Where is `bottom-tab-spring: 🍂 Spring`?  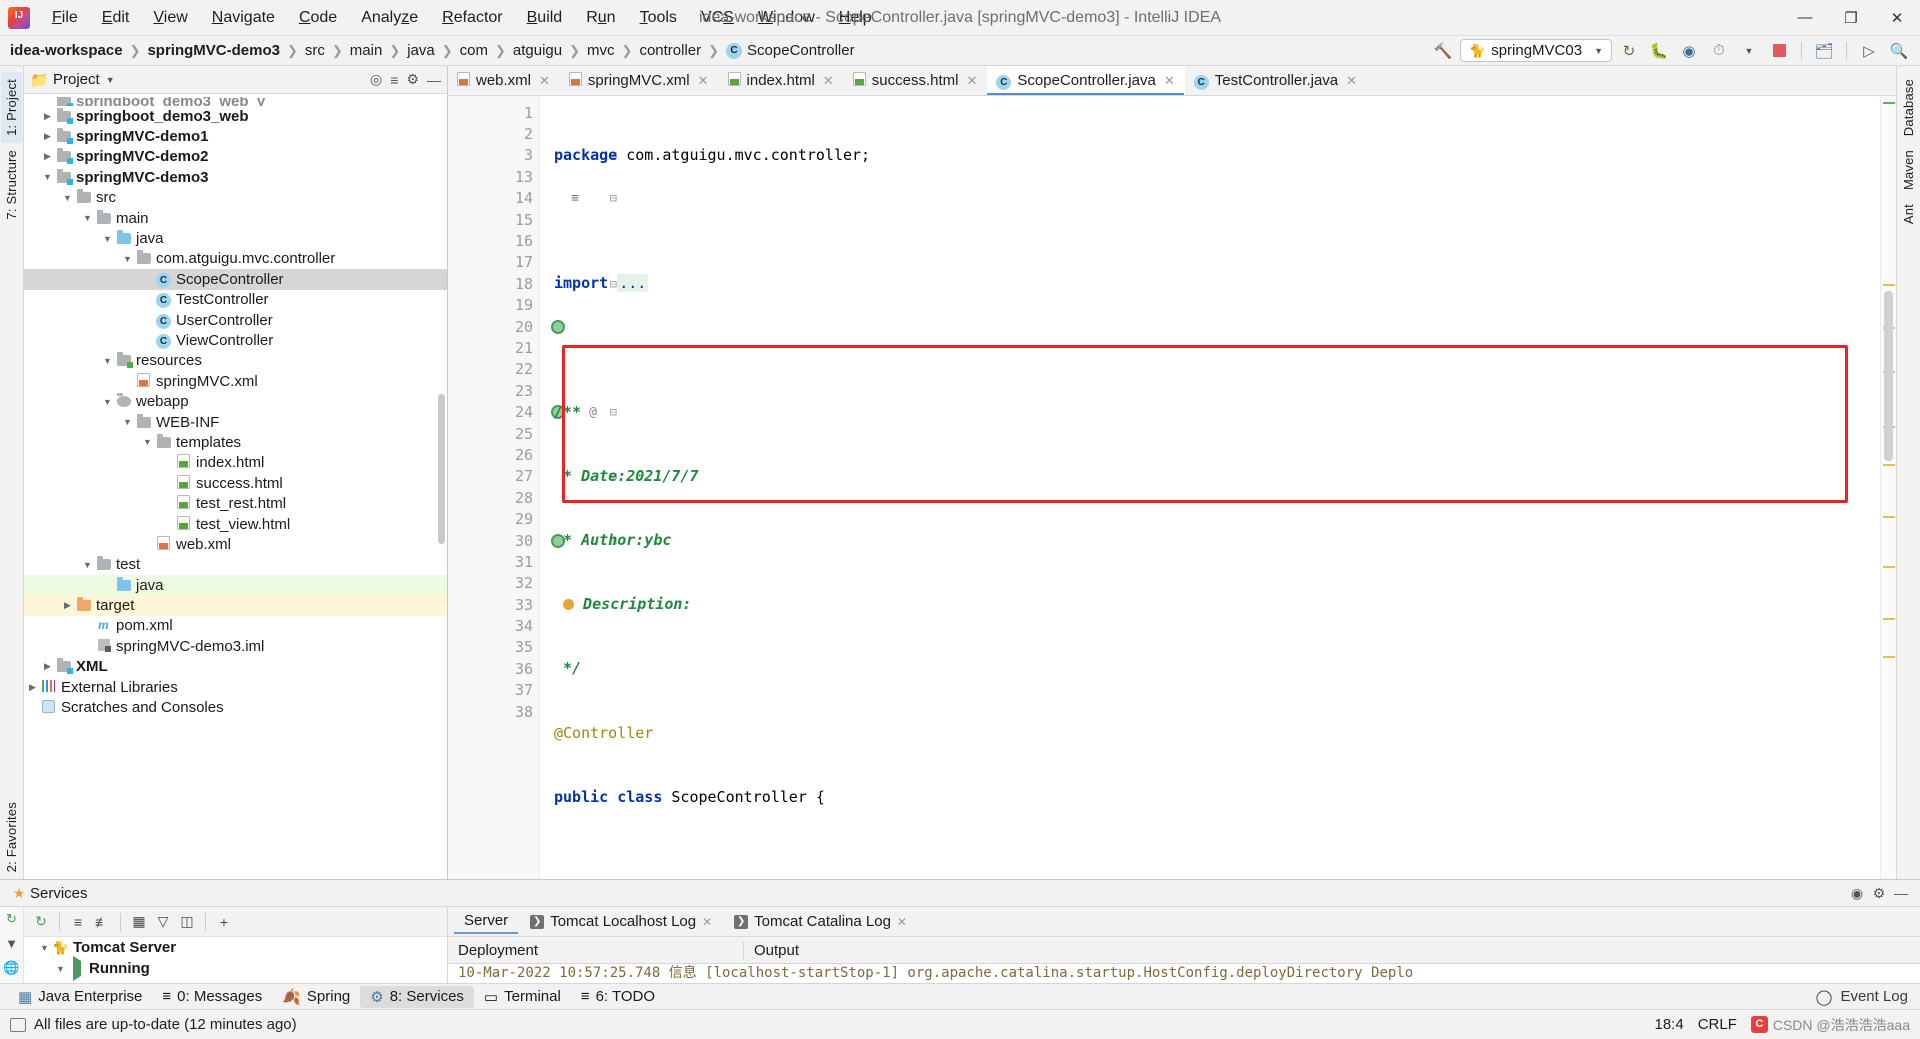 bottom-tab-spring: 🍂 Spring is located at coordinates (316, 997).